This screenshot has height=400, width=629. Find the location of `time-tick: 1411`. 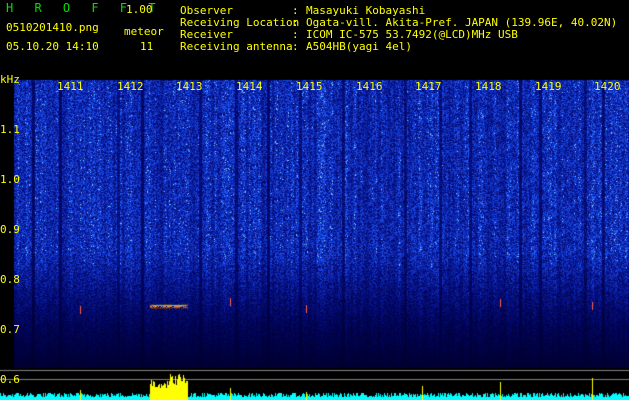

time-tick: 1411 is located at coordinates (70, 86).